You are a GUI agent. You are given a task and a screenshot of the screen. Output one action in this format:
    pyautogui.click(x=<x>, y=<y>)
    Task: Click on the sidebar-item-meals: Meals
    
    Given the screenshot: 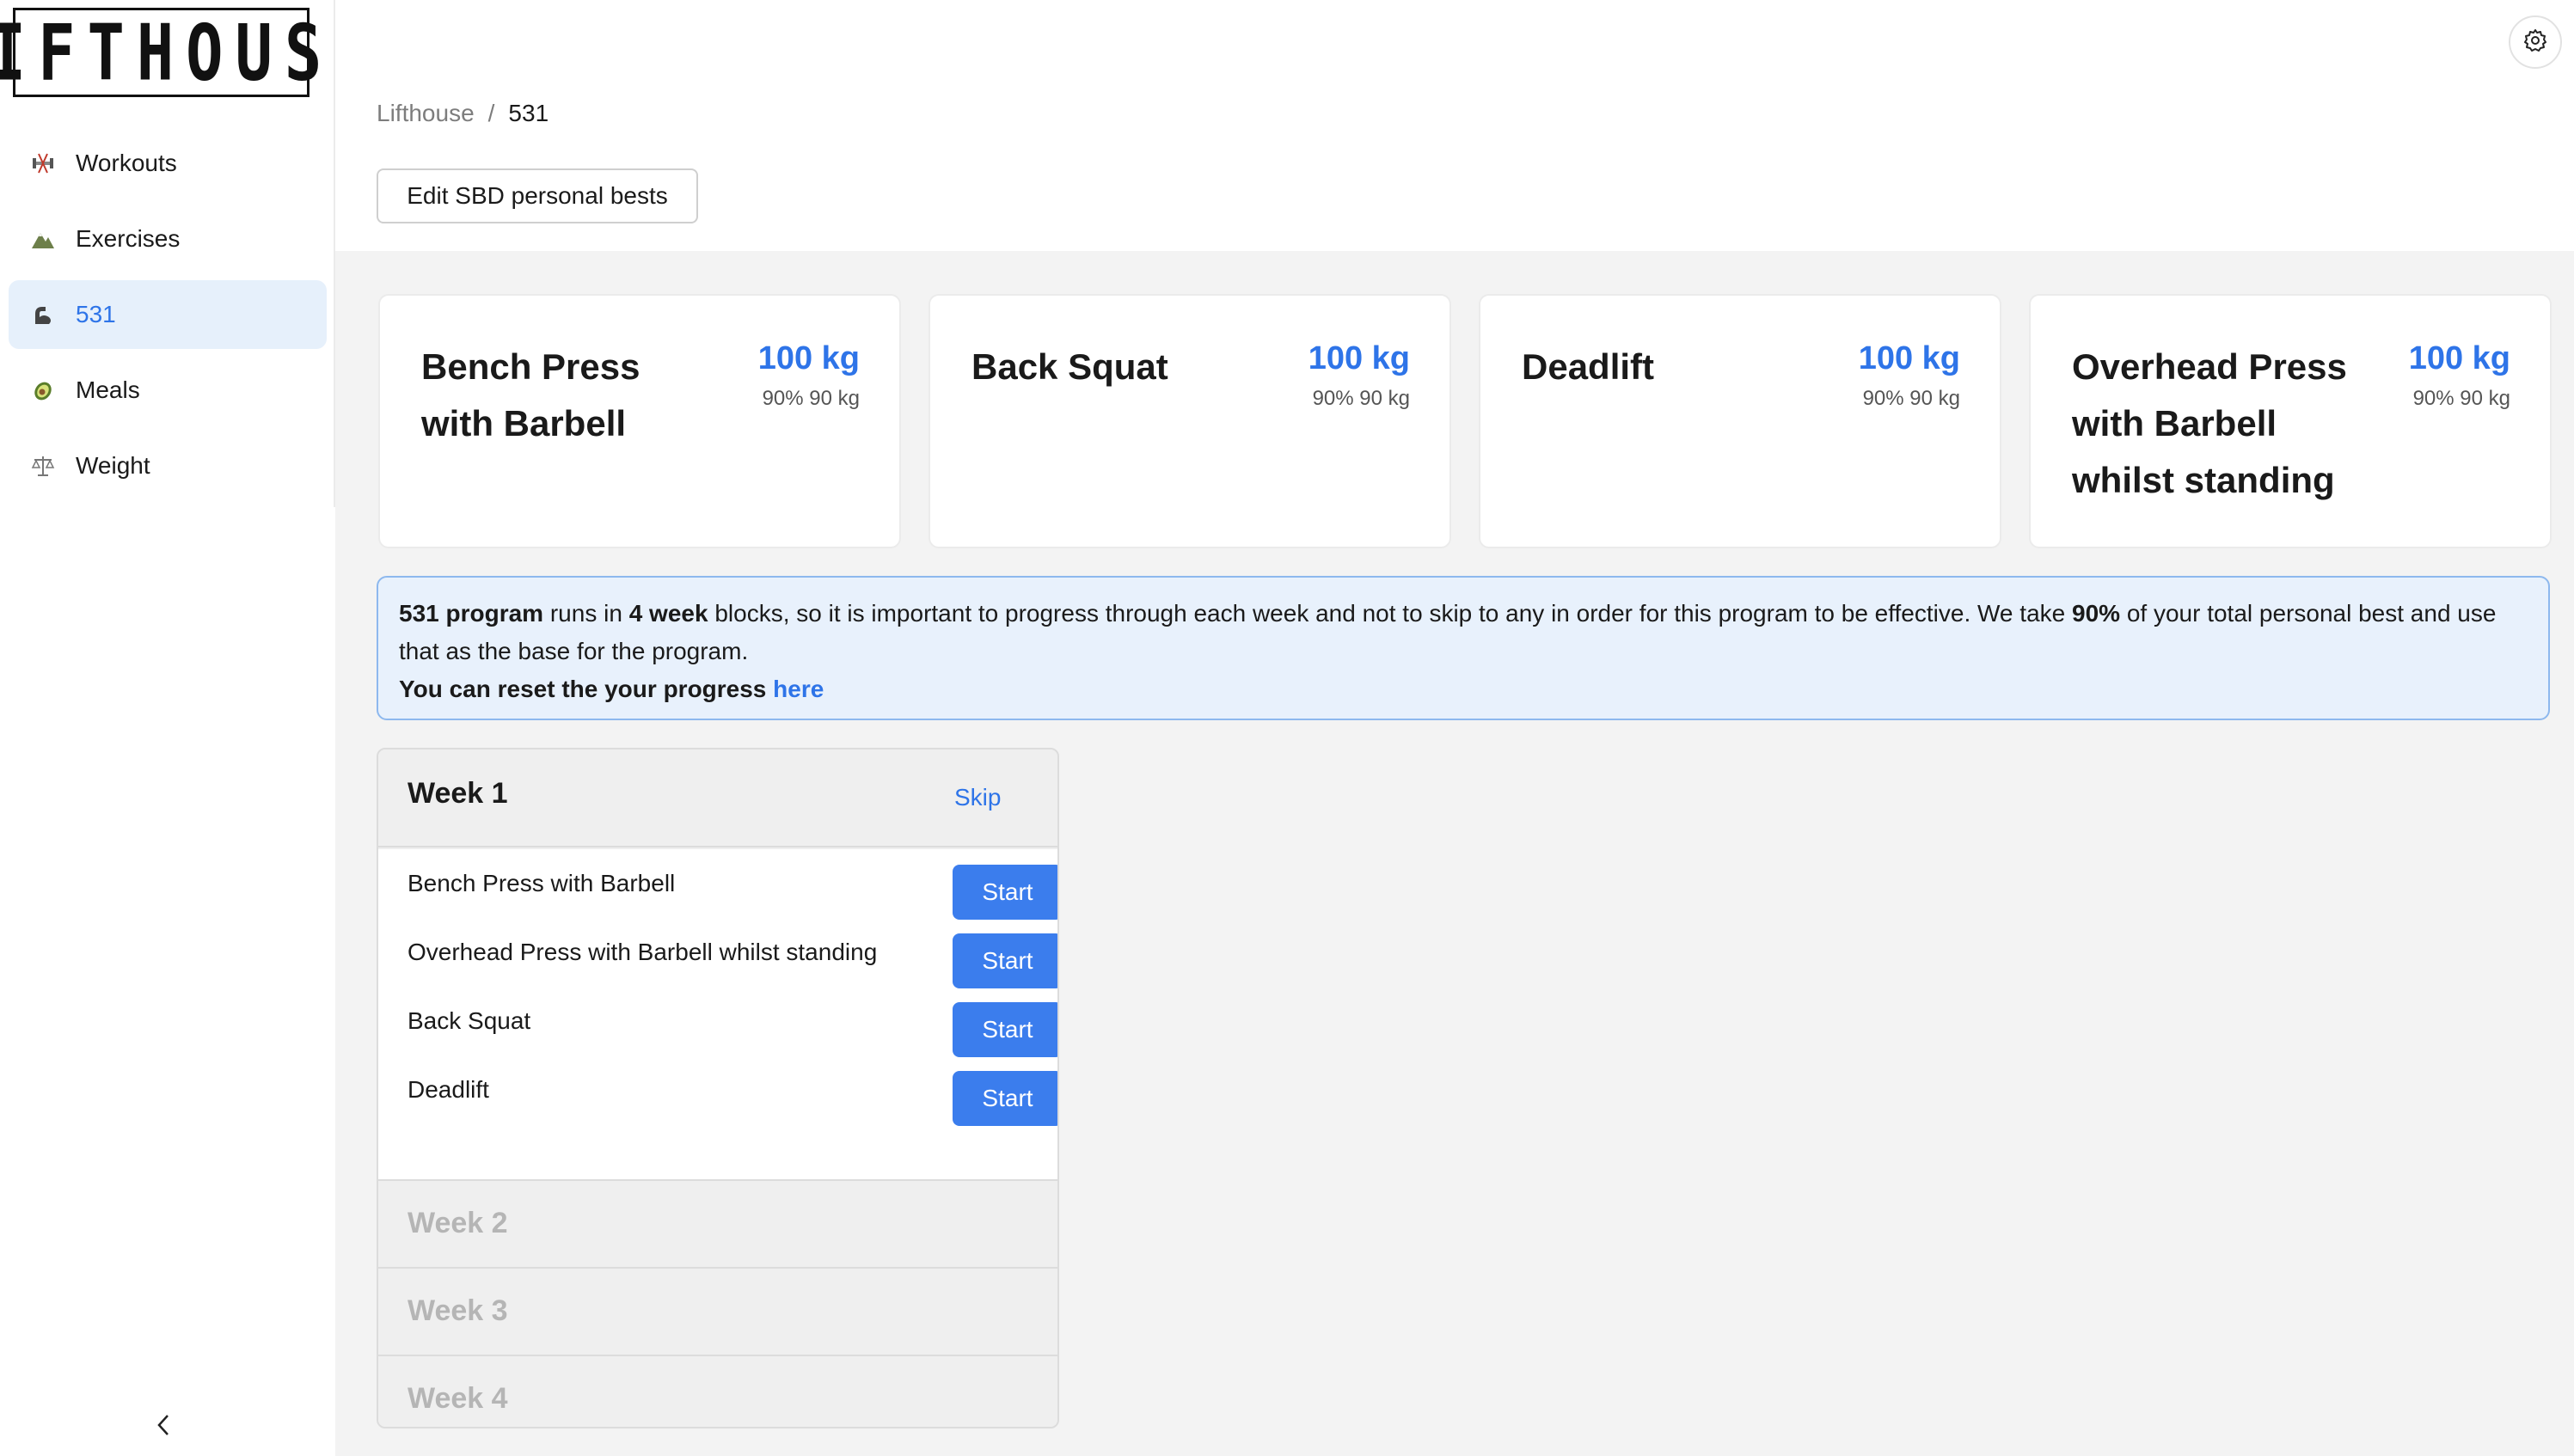 What is the action you would take?
    pyautogui.click(x=168, y=391)
    